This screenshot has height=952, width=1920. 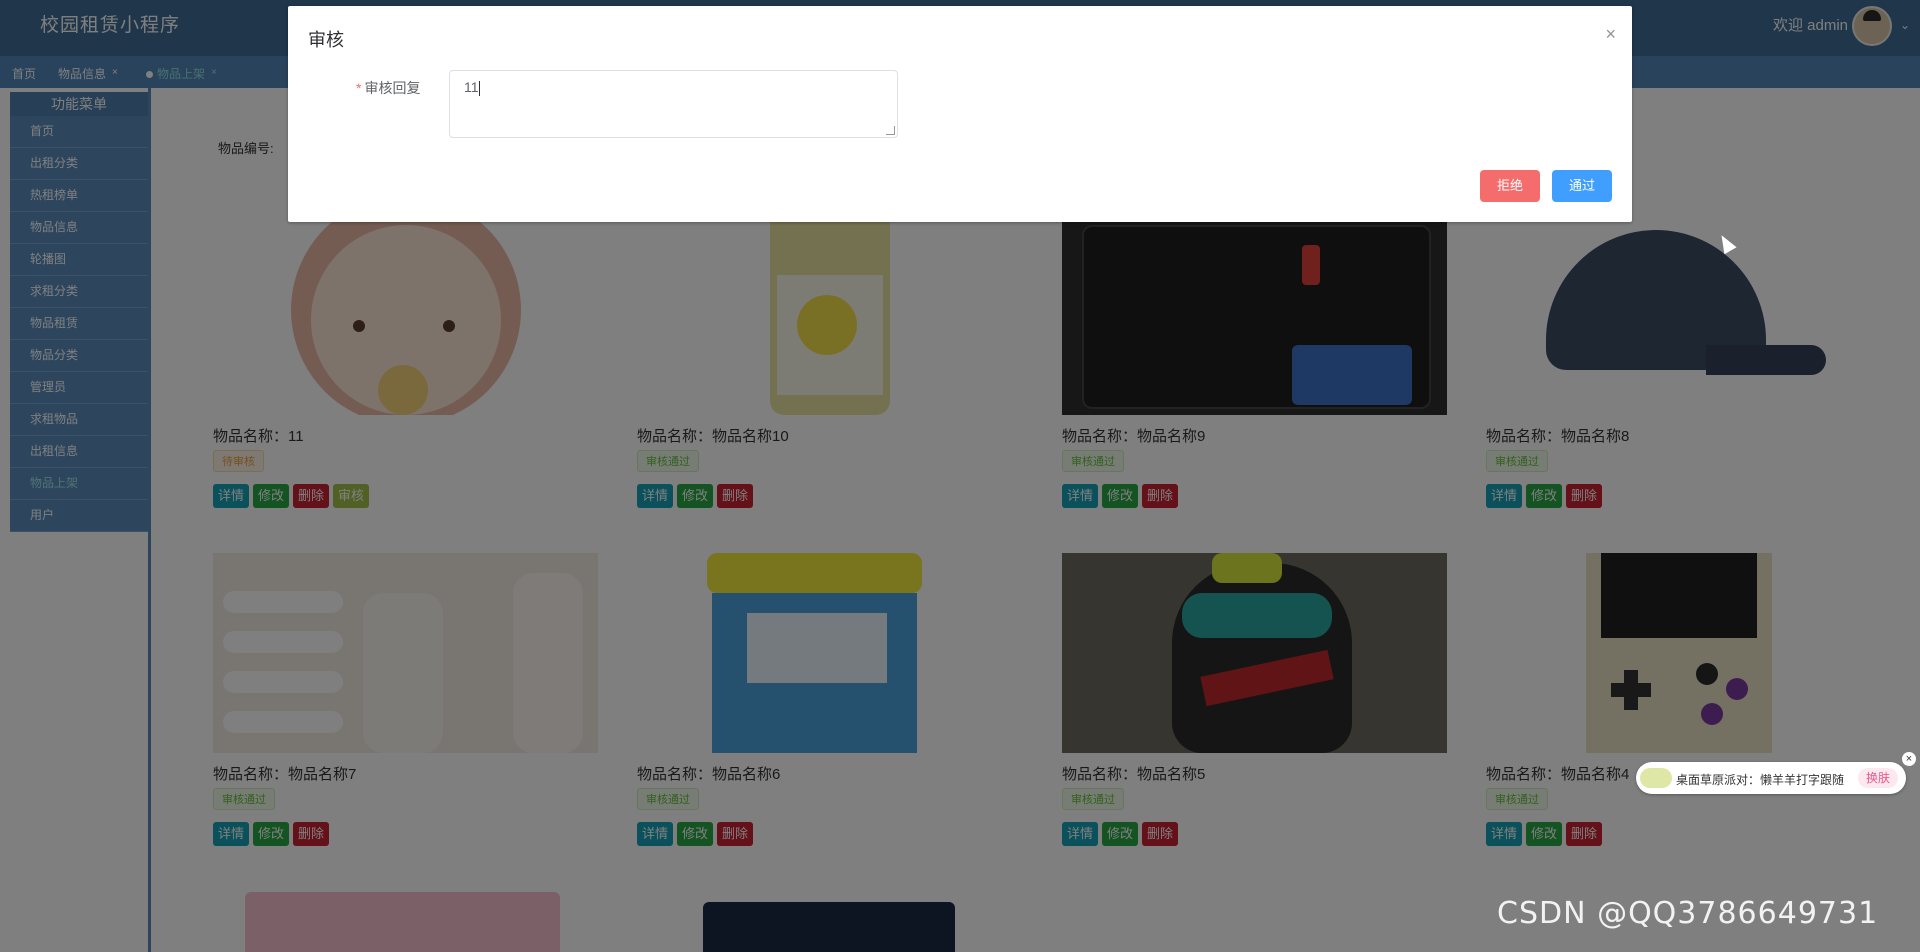 What do you see at coordinates (1510, 186) in the screenshot?
I see `reject-button: 拒绝` at bounding box center [1510, 186].